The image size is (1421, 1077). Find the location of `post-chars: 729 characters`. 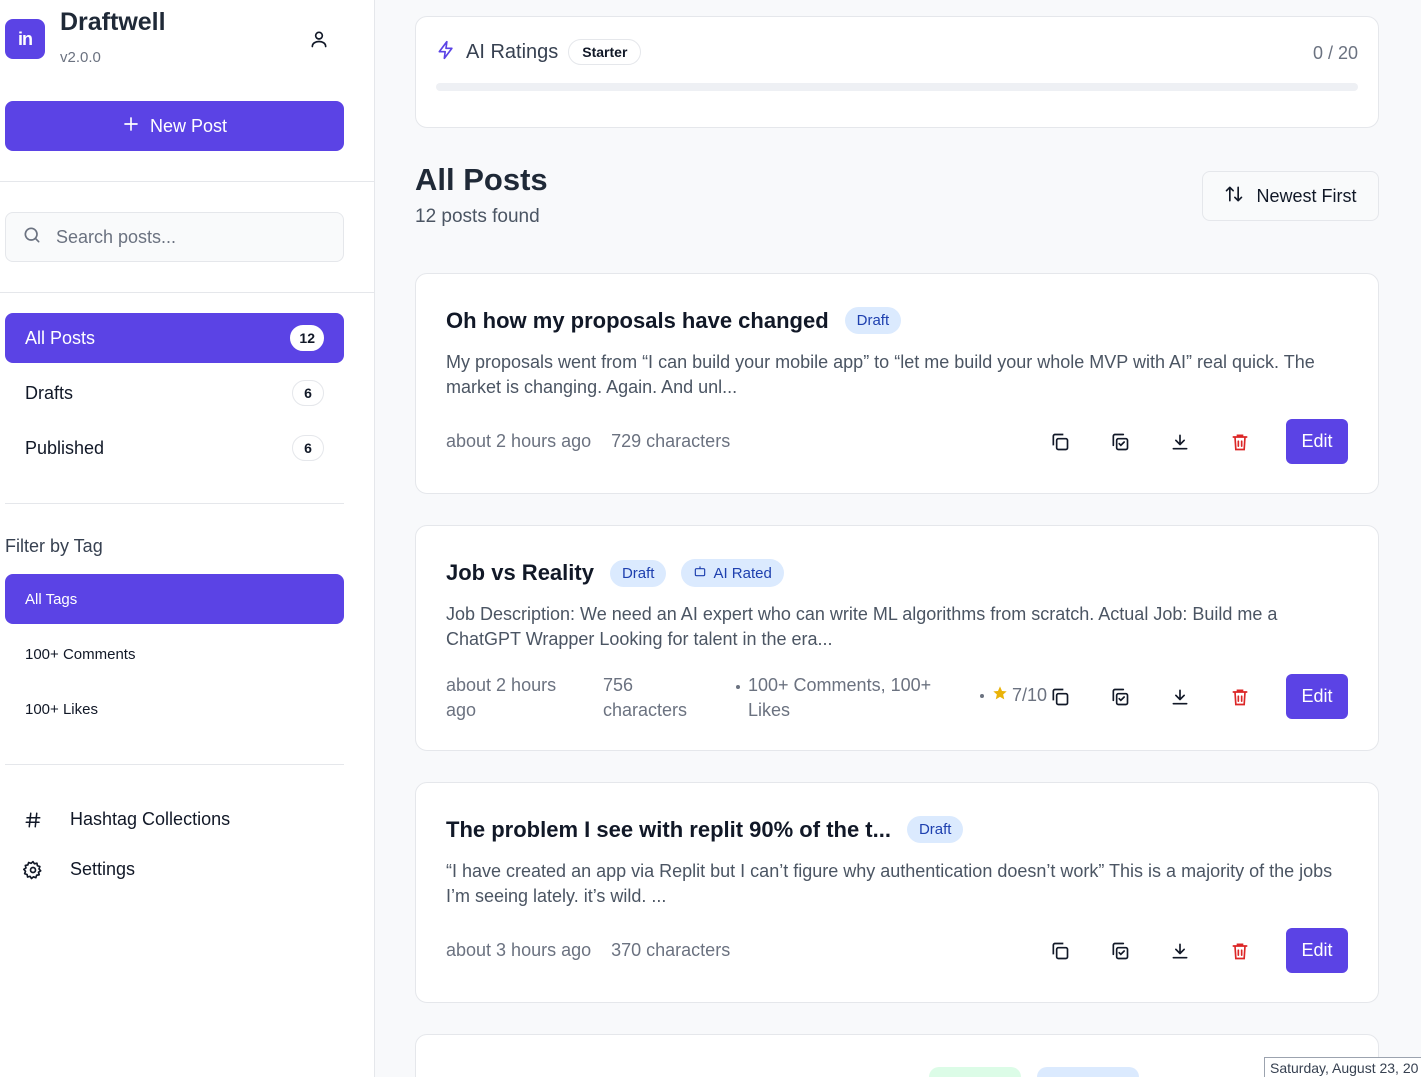

post-chars: 729 characters is located at coordinates (671, 441).